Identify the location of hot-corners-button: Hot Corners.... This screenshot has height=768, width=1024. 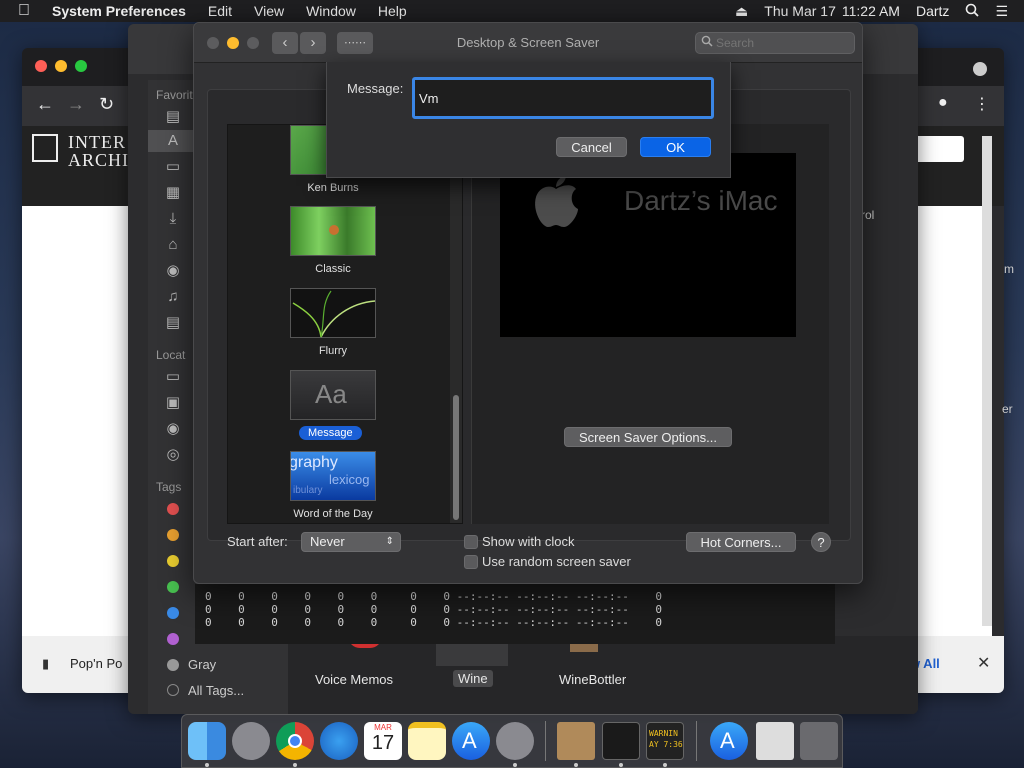
(741, 542).